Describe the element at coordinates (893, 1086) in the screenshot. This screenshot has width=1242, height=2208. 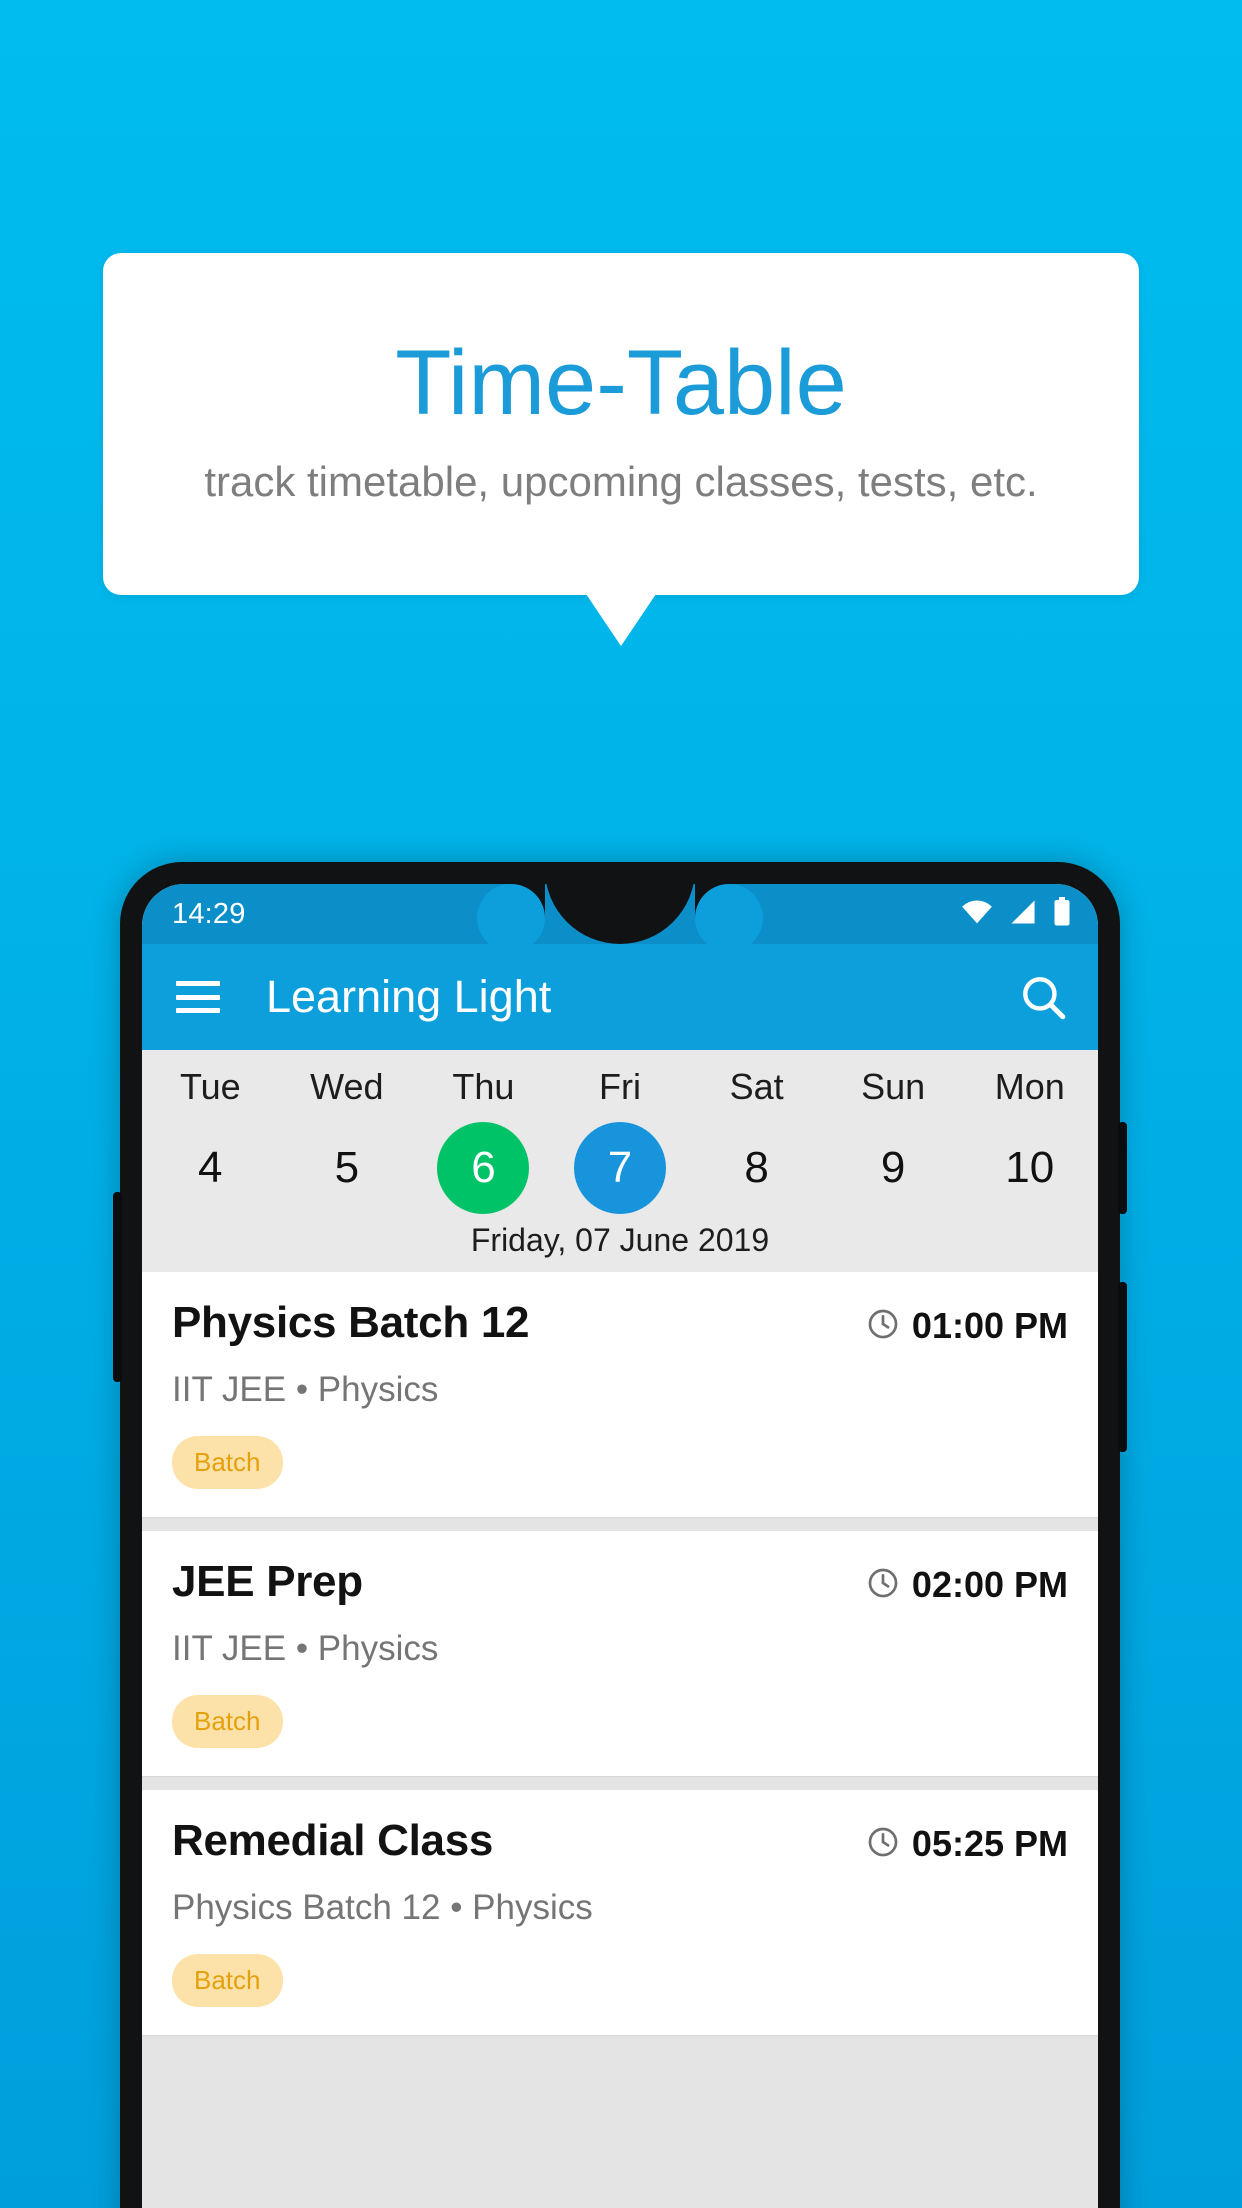
I see `day-name-label: Sun` at that location.